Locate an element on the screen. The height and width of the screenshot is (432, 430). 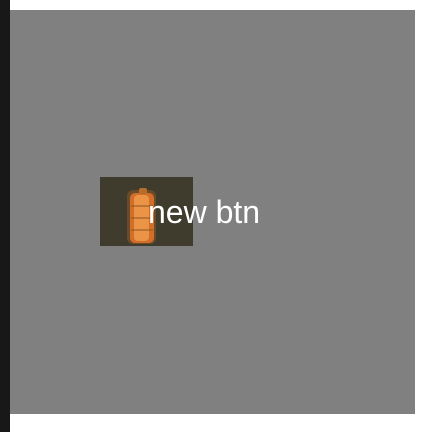
window-edge is located at coordinates (5, 216).